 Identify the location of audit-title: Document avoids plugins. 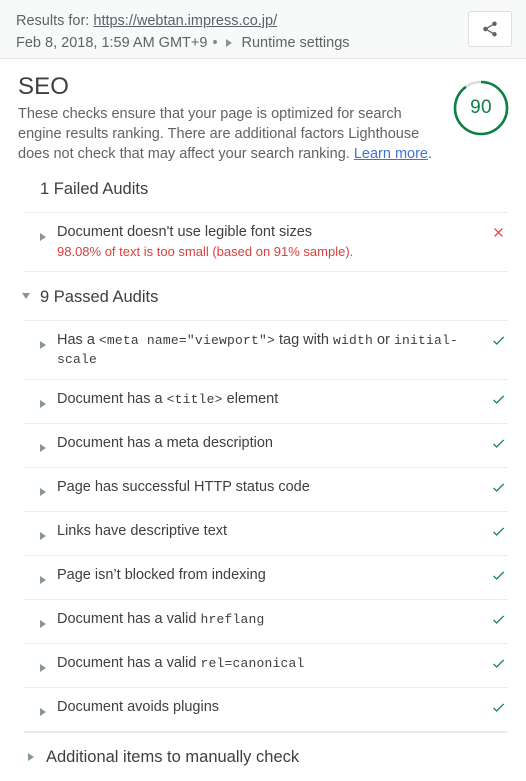
(272, 707).